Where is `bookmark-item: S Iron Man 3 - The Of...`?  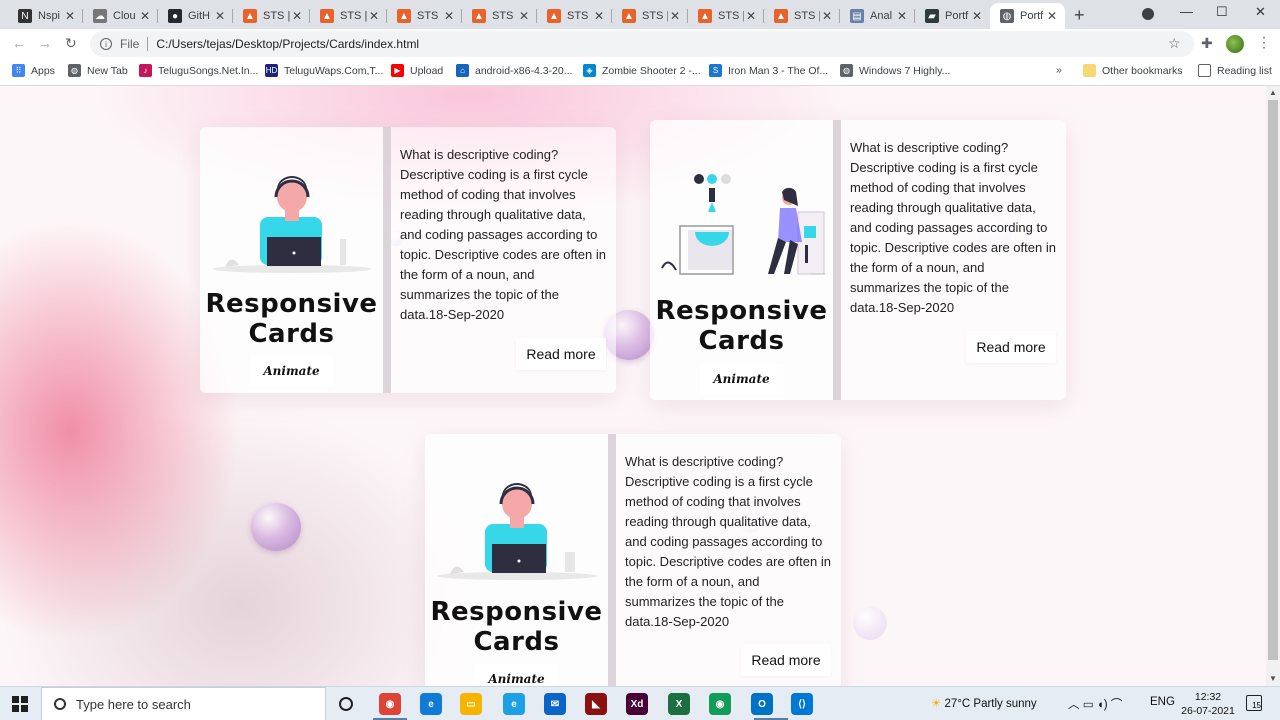
bookmark-item: S Iron Man 3 - The Of... is located at coordinates (768, 70).